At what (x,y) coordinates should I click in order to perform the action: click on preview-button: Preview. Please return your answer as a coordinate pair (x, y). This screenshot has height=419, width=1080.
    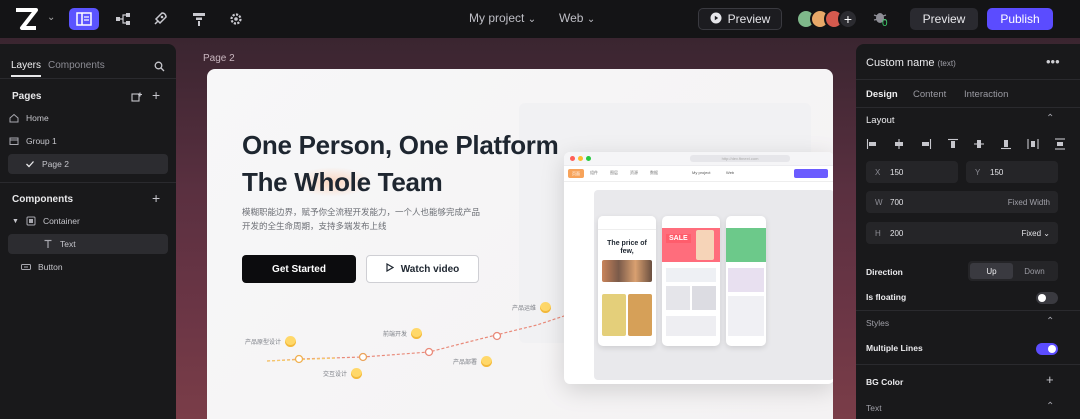
    Looking at the image, I should click on (740, 19).